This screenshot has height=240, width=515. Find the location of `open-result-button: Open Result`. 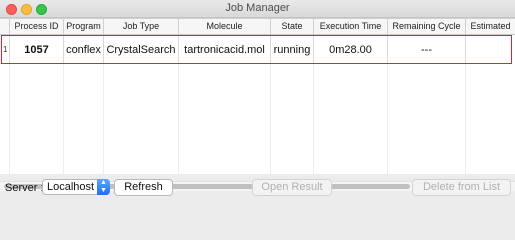

open-result-button: Open Result is located at coordinates (292, 187).